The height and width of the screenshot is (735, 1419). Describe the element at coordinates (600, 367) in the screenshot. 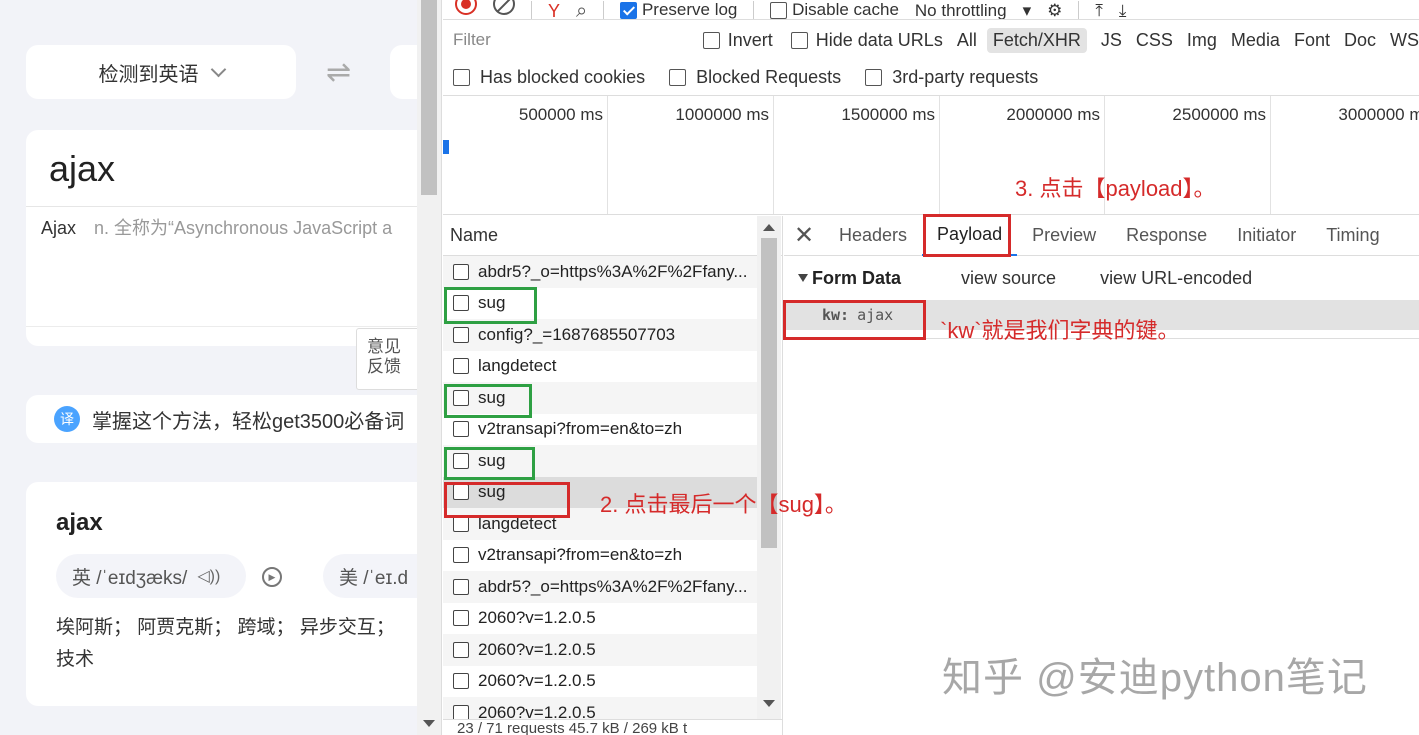

I see `request-row: langdetect` at that location.